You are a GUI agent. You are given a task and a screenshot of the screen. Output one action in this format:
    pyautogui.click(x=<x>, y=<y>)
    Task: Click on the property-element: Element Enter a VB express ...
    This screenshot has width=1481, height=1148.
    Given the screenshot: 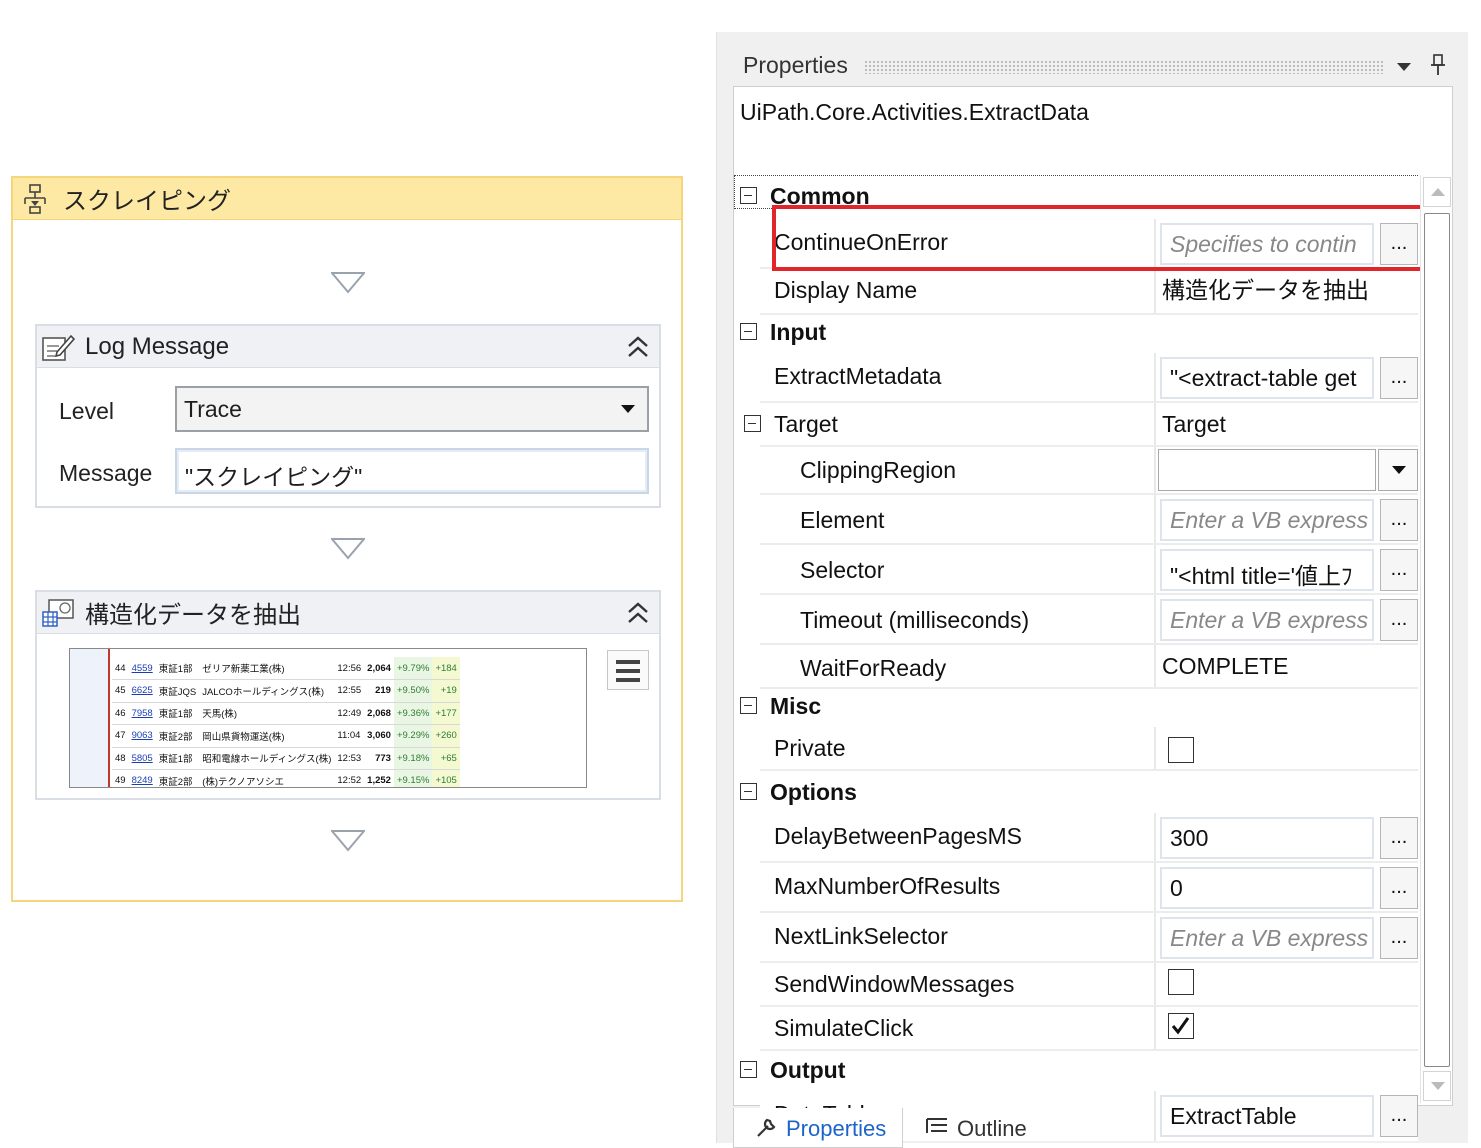 What is the action you would take?
    pyautogui.click(x=1076, y=520)
    